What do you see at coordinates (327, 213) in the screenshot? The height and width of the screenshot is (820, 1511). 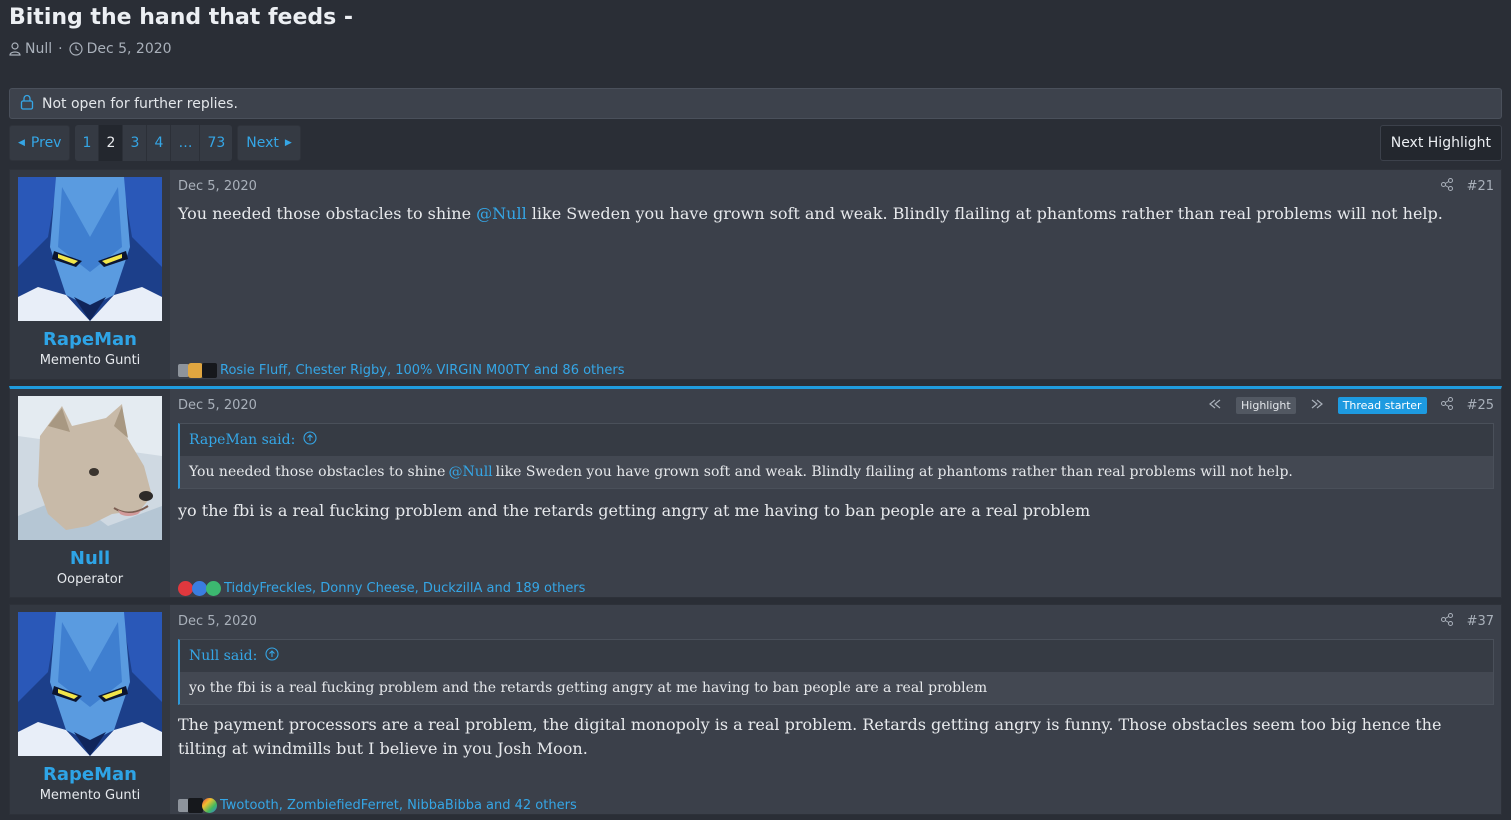 I see `post-text-before: You needed those obstacles to shine` at bounding box center [327, 213].